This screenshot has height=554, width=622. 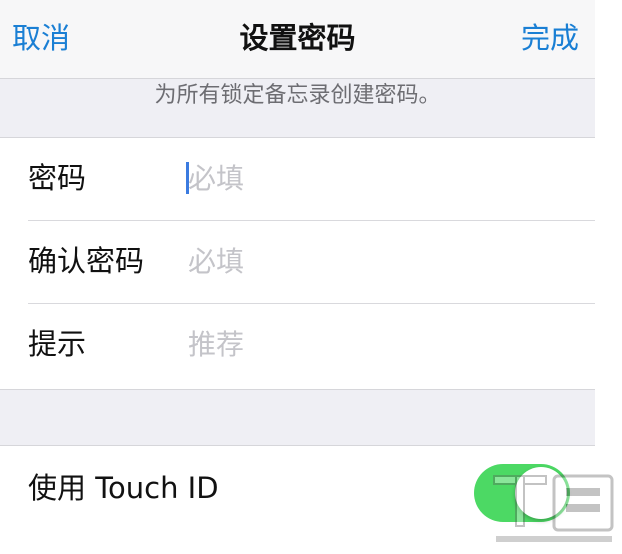 I want to click on hint-row: 提示, so click(x=297, y=345).